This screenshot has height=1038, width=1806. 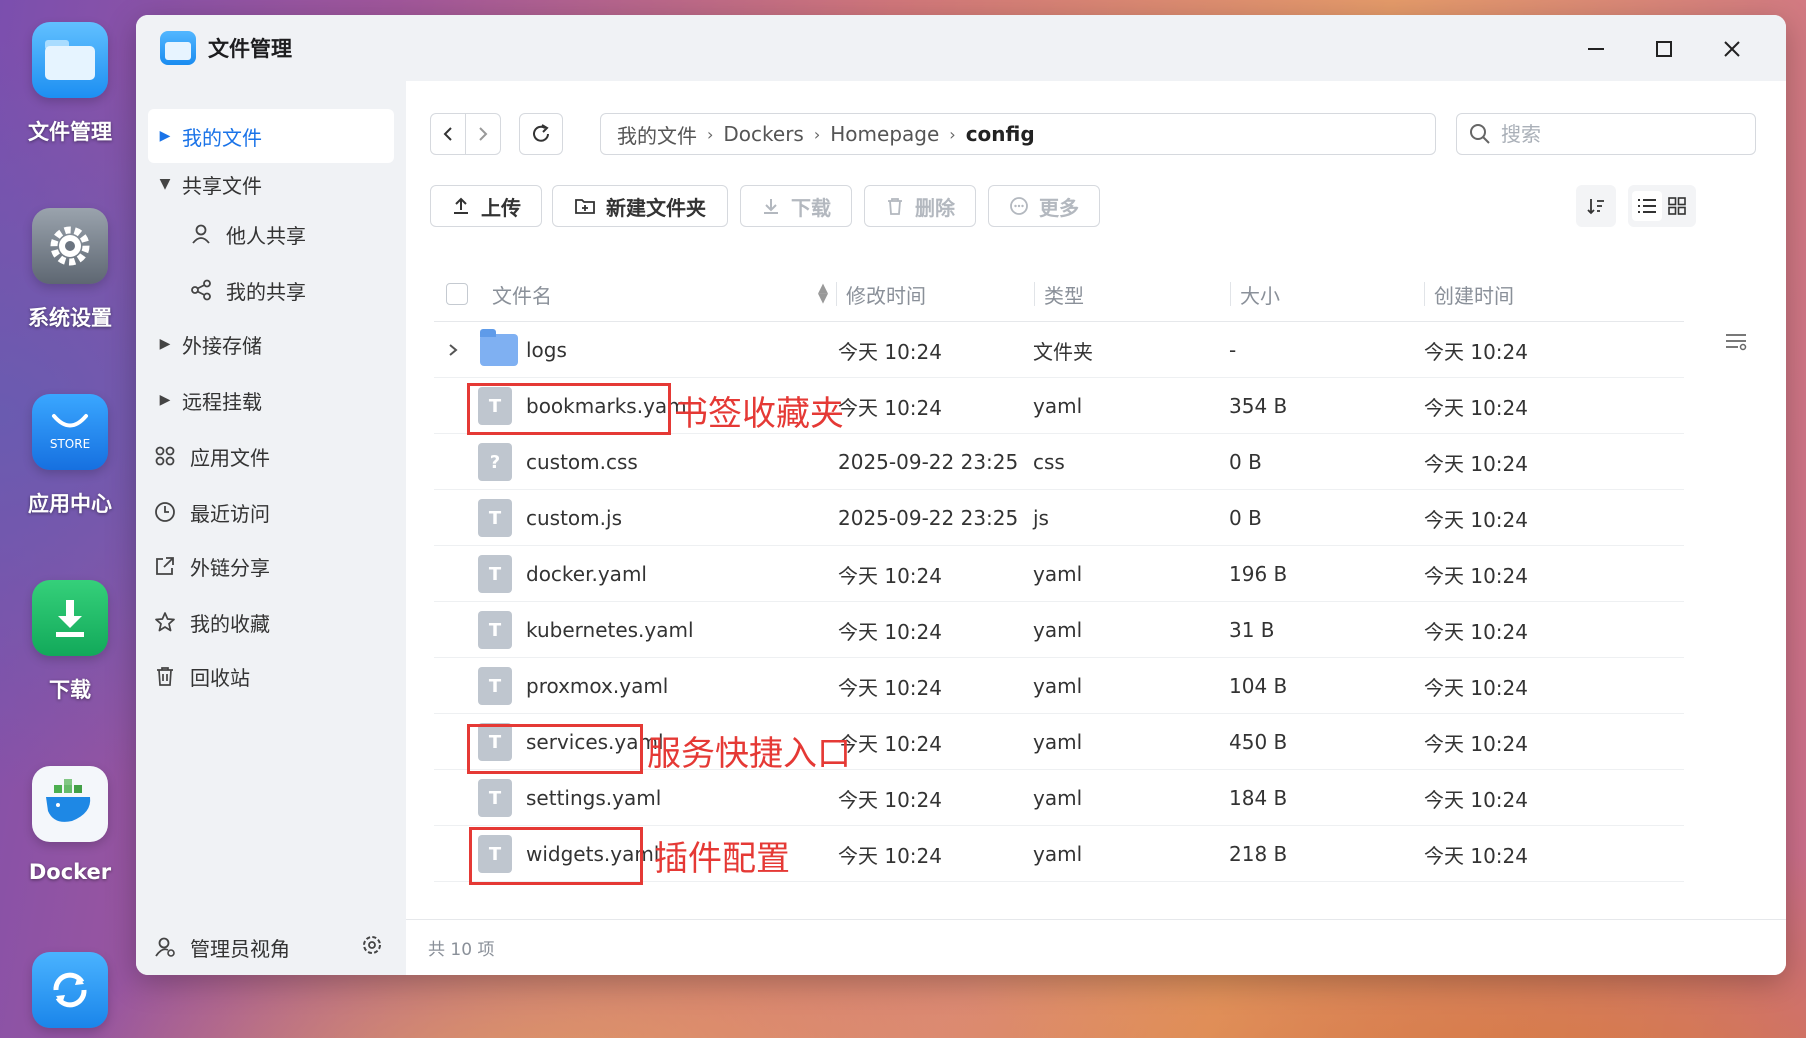 I want to click on column-header-modified: 修改时间, so click(x=886, y=294).